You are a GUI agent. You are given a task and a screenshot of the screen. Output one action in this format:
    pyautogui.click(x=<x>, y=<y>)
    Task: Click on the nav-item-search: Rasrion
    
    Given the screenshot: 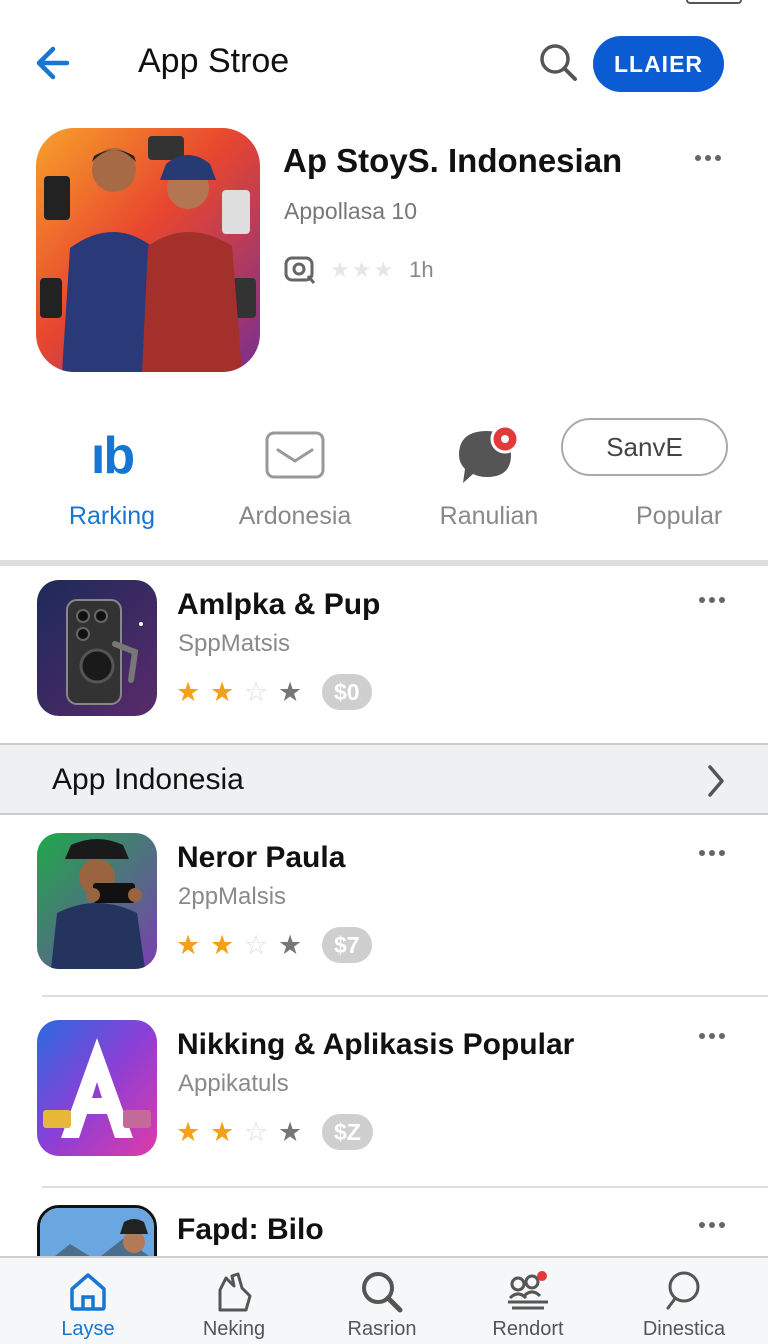 What is the action you would take?
    pyautogui.click(x=382, y=1303)
    